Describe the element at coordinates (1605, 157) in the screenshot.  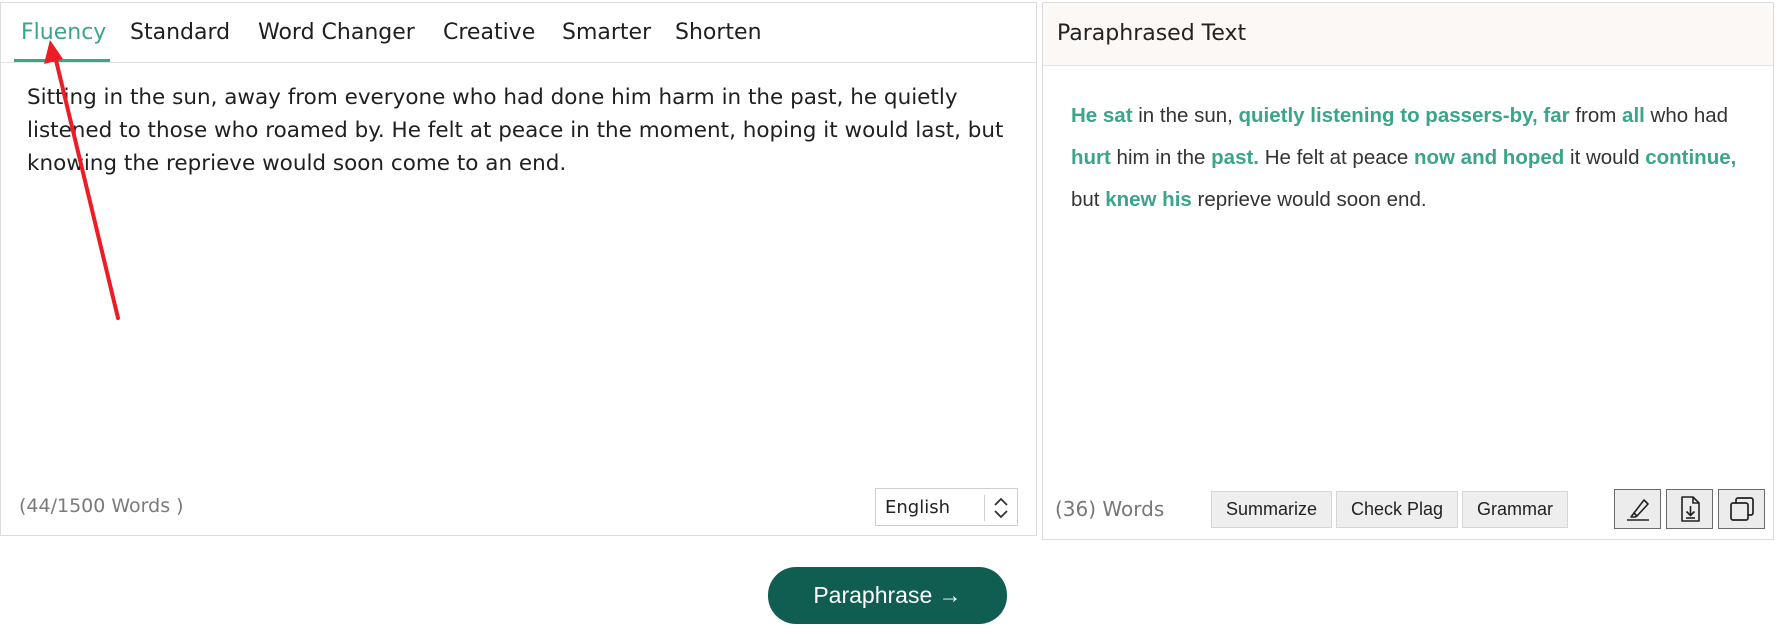
I see `unchanged-text: it would` at that location.